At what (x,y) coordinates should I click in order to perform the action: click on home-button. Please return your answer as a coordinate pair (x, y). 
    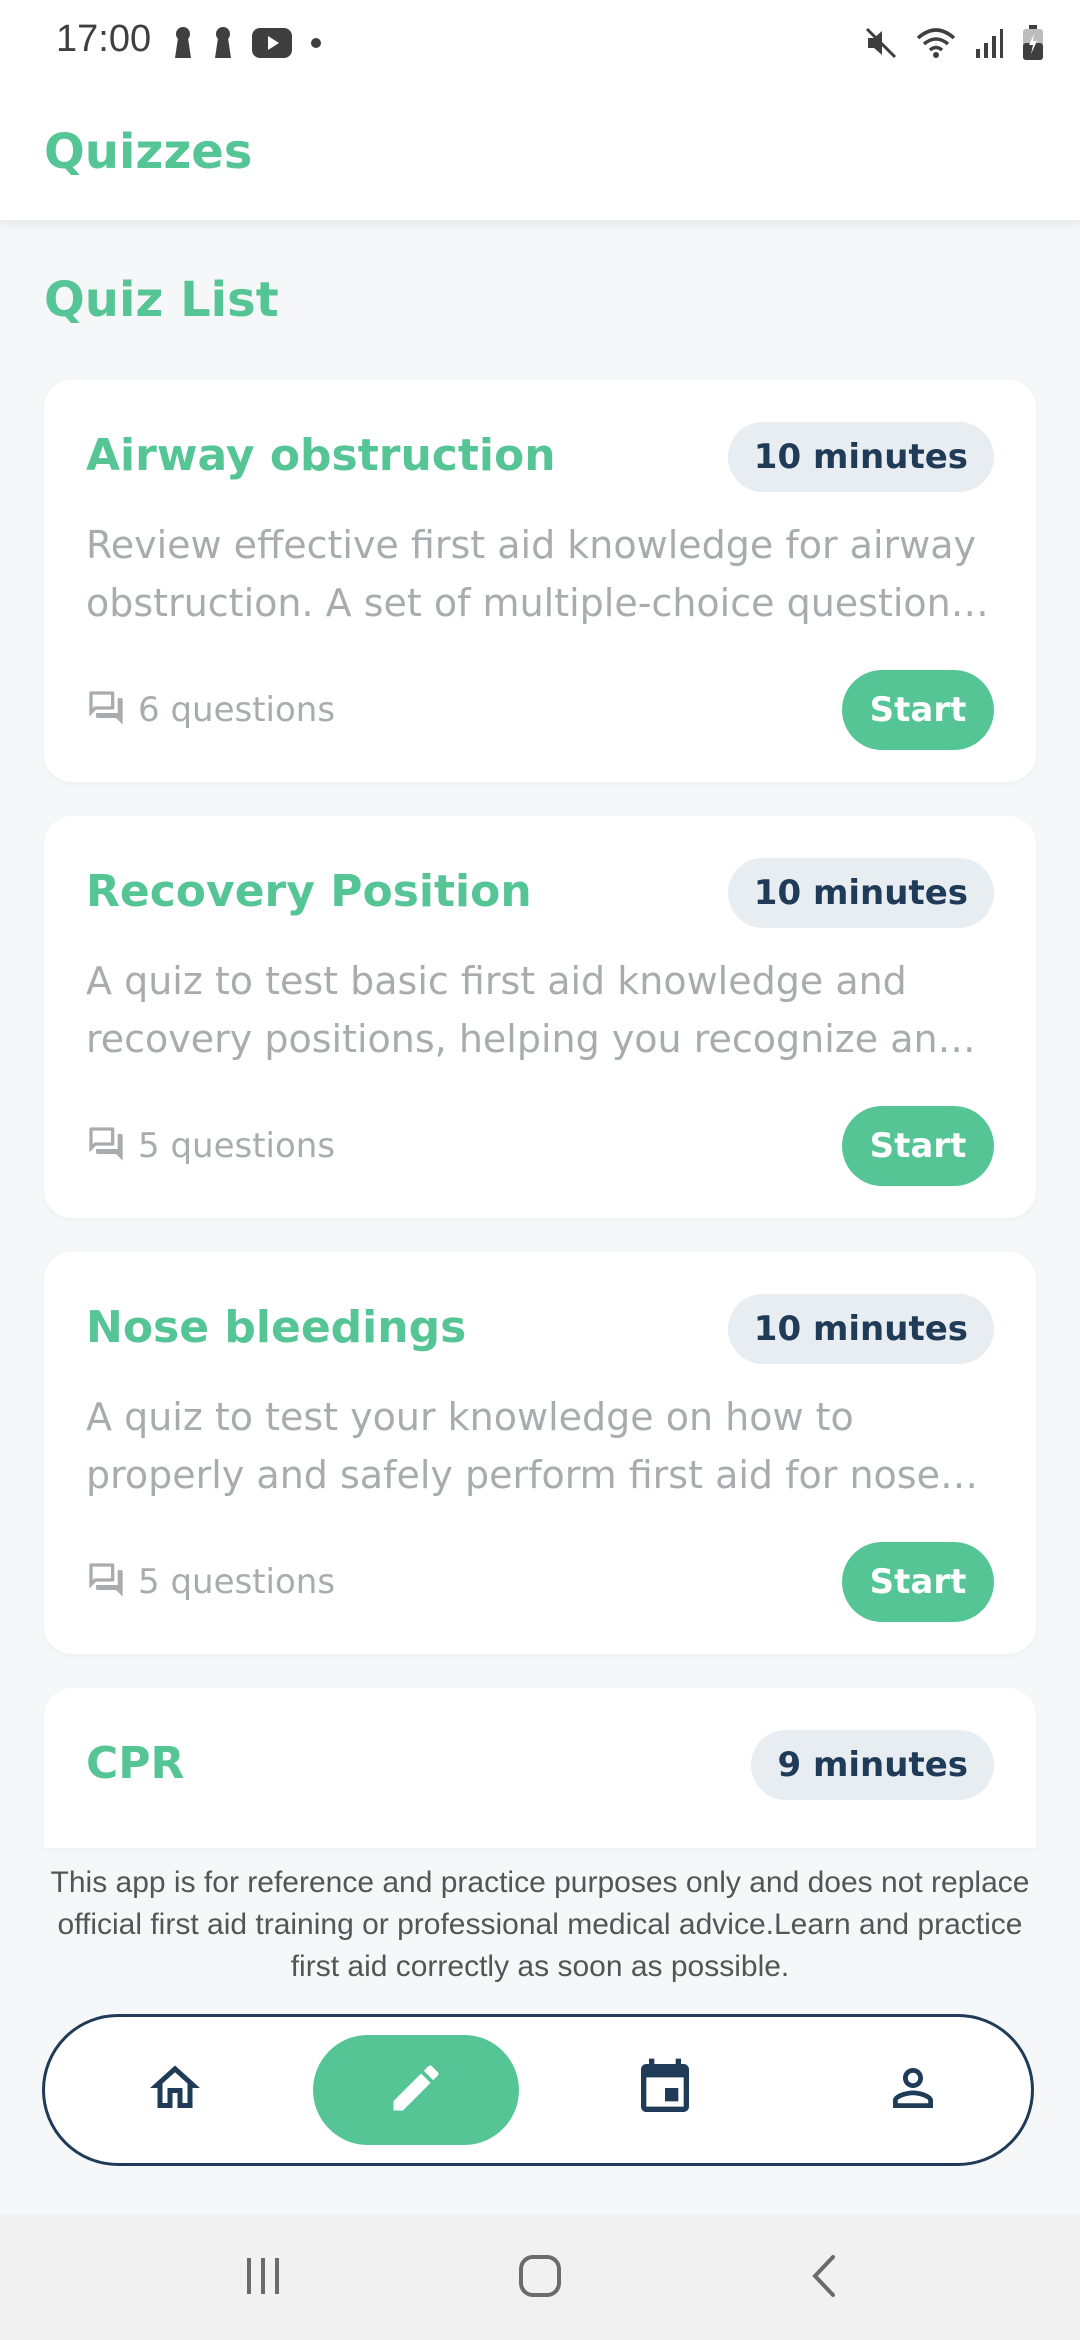
    Looking at the image, I should click on (540, 2278).